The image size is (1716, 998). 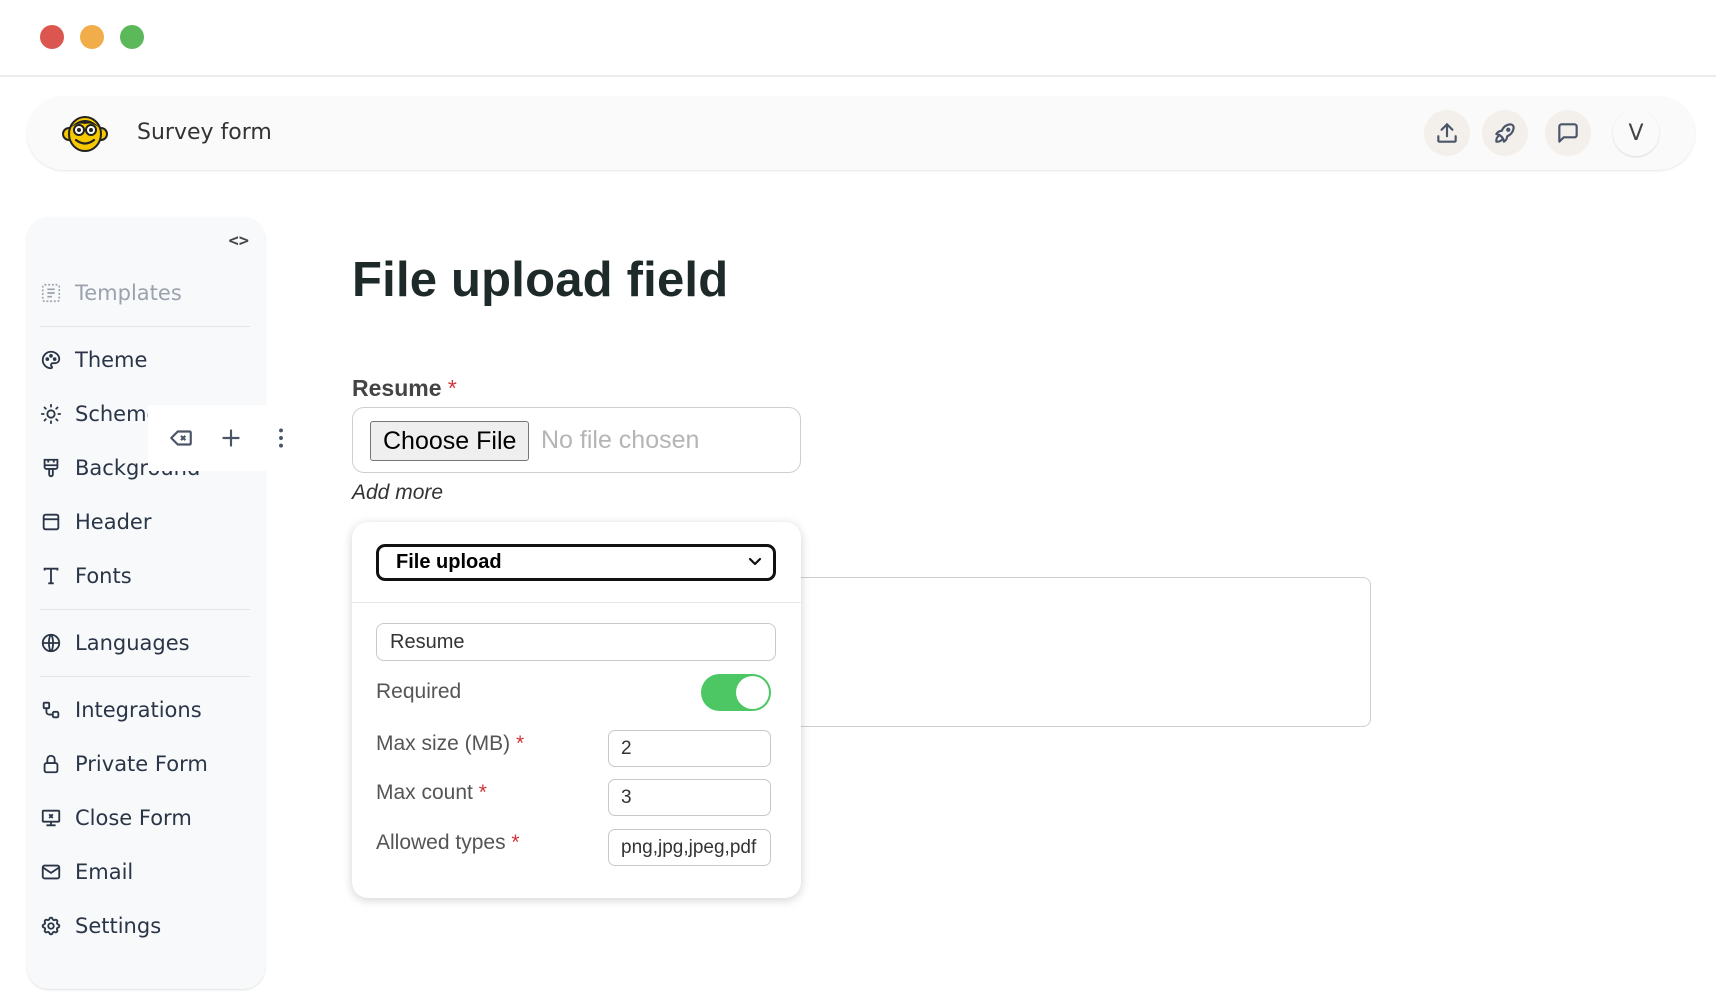 I want to click on sidebar-item-scheme: Scheme, so click(x=99, y=414).